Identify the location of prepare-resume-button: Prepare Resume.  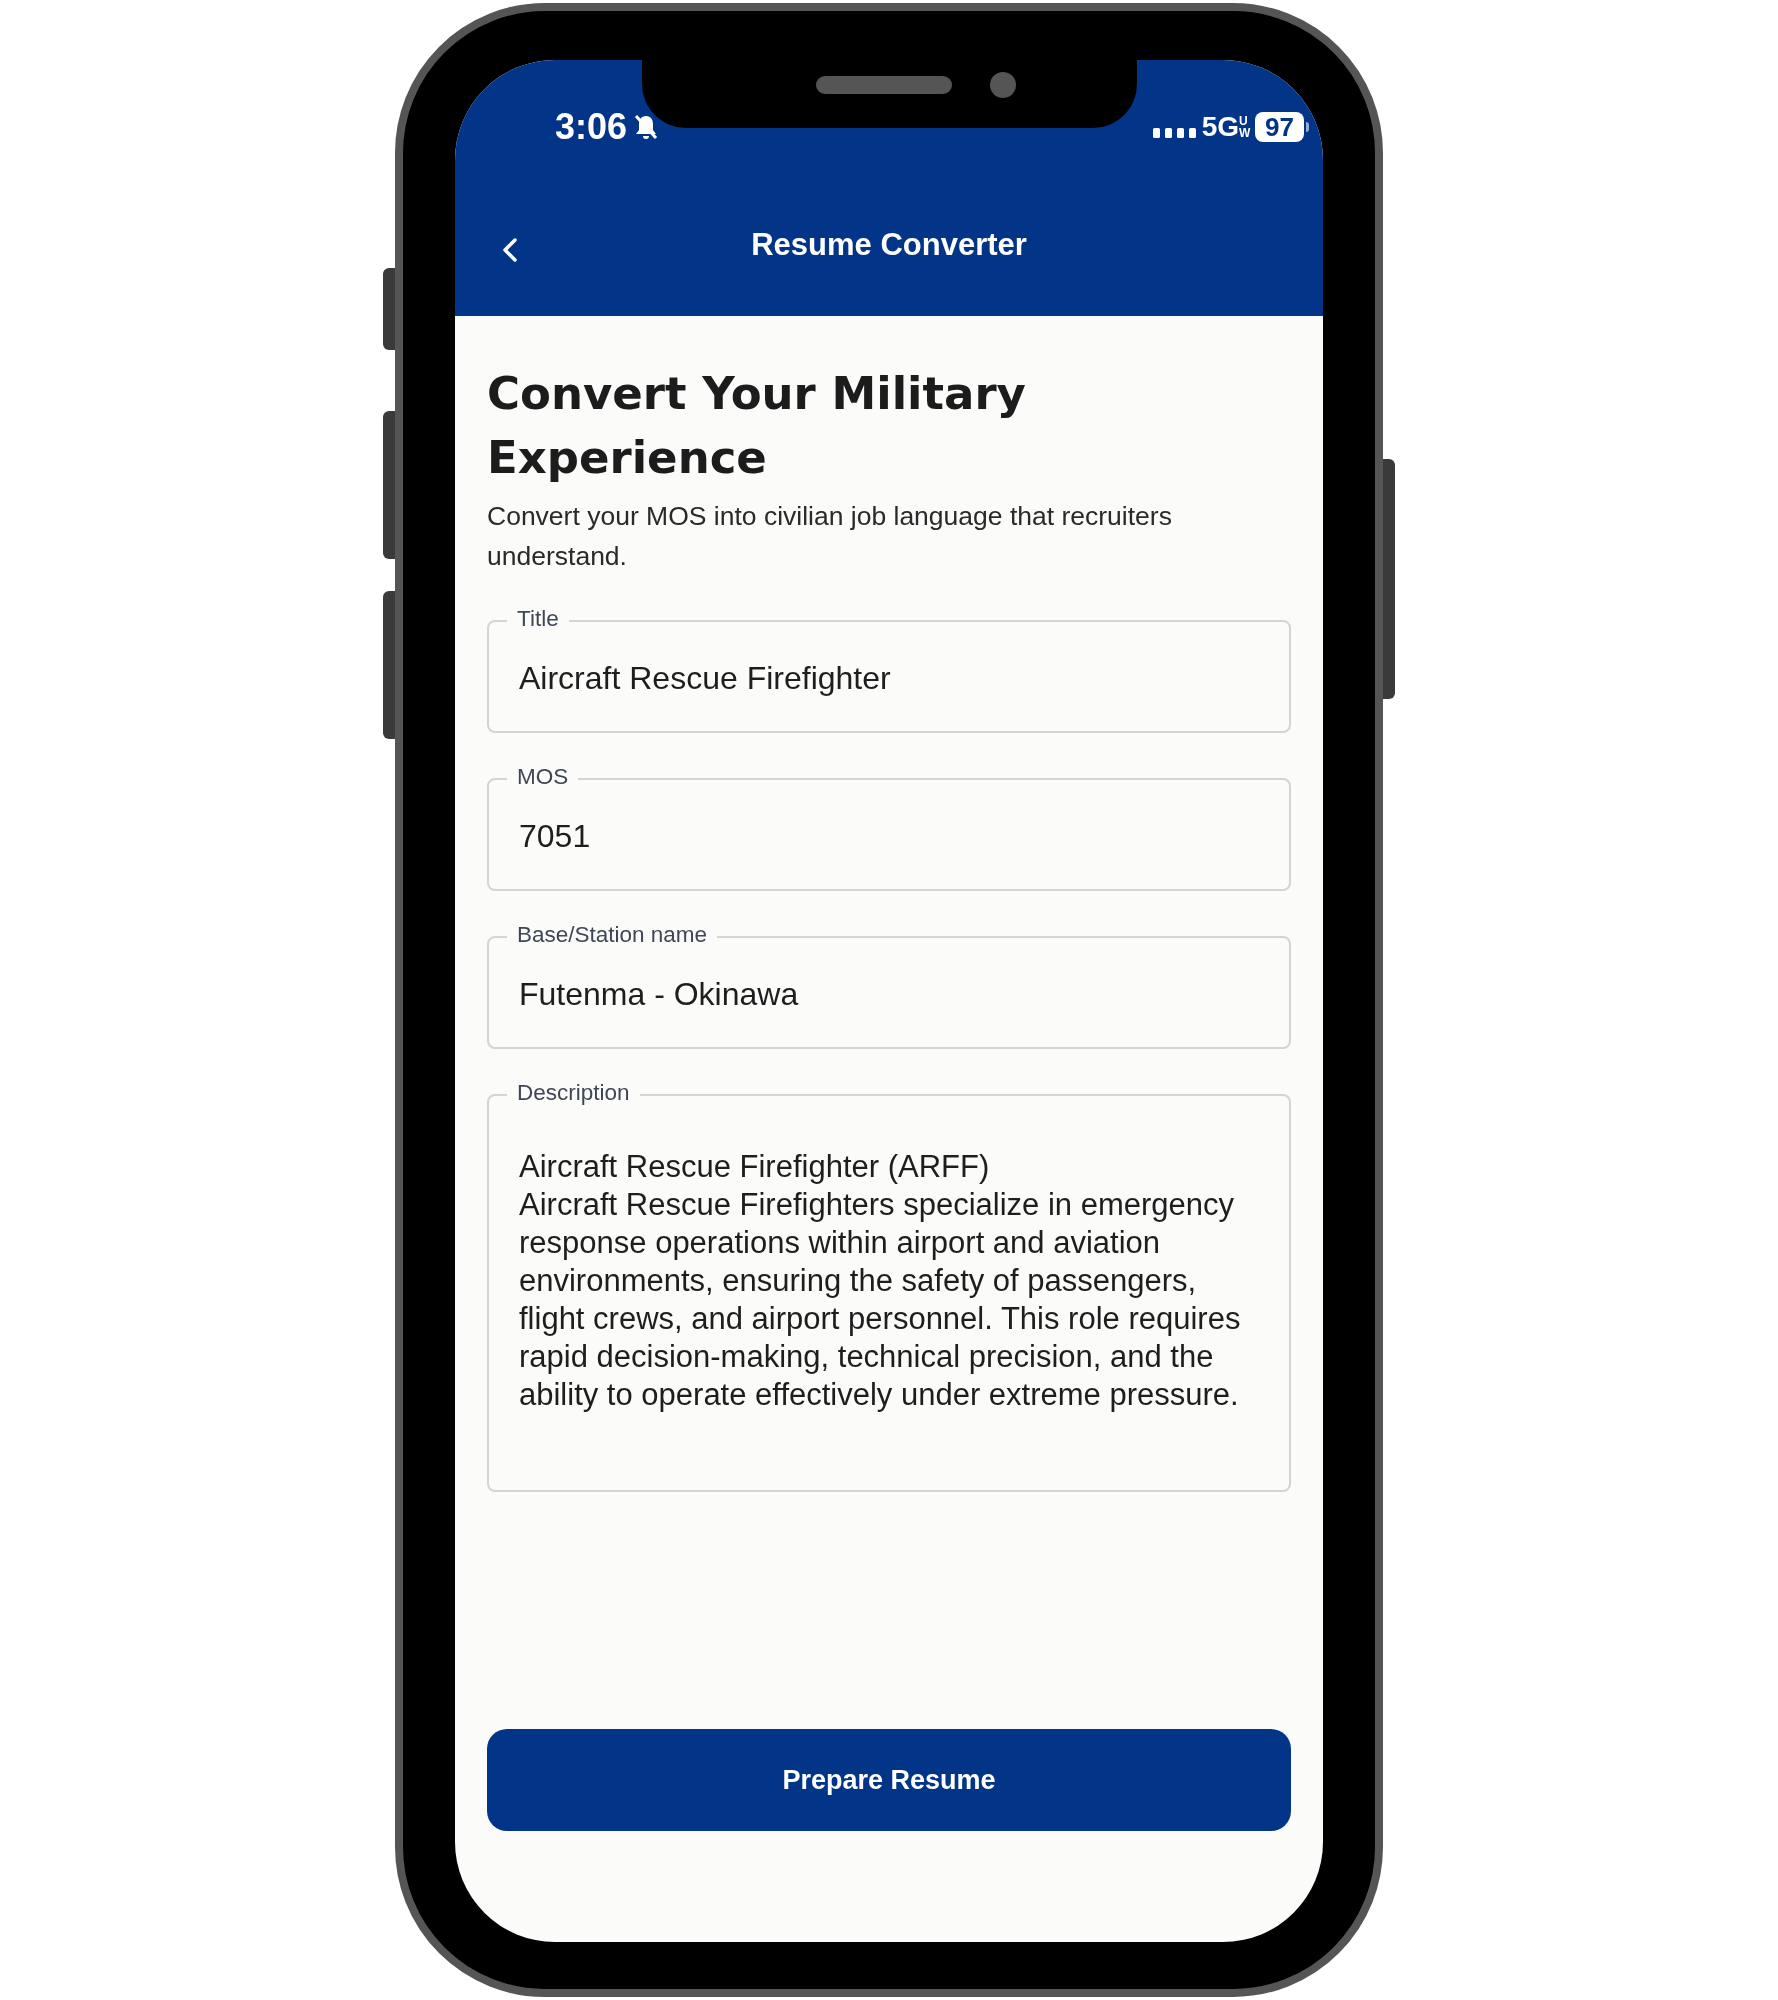
(889, 1780).